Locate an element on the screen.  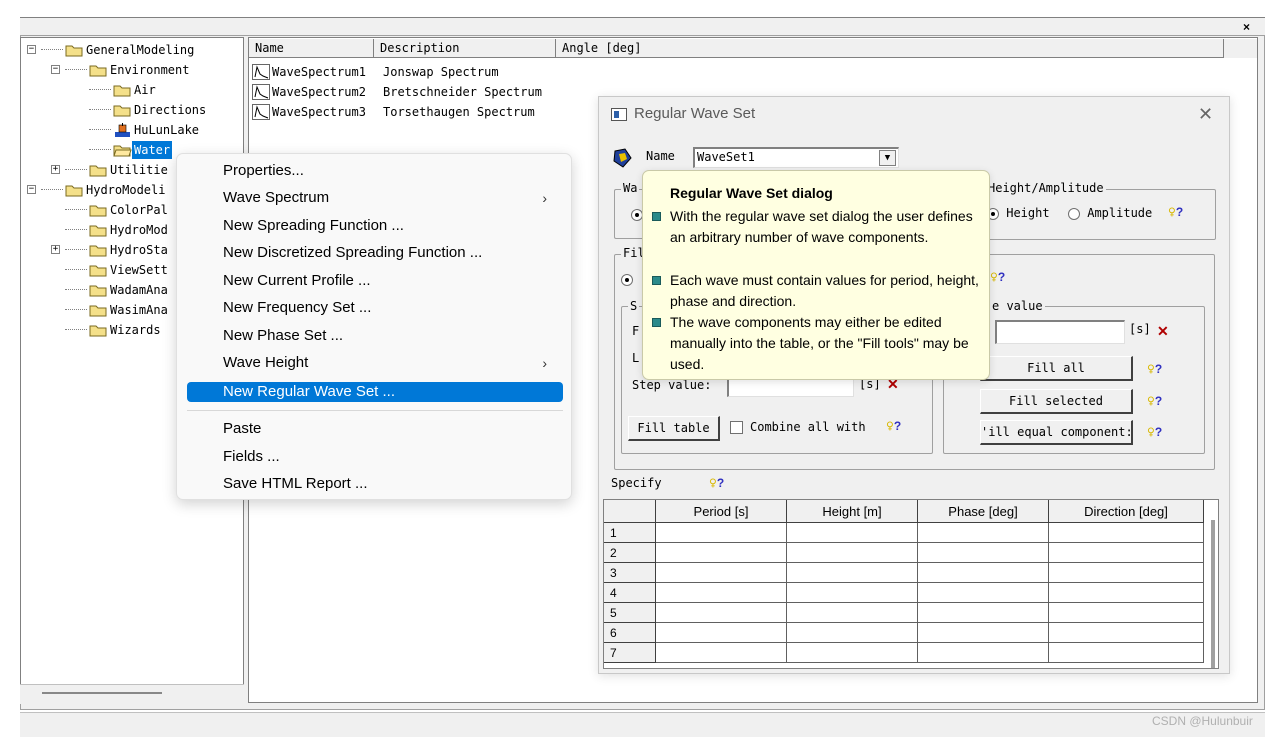
height-amplitude-help: ♀? is located at coordinates (1175, 212).